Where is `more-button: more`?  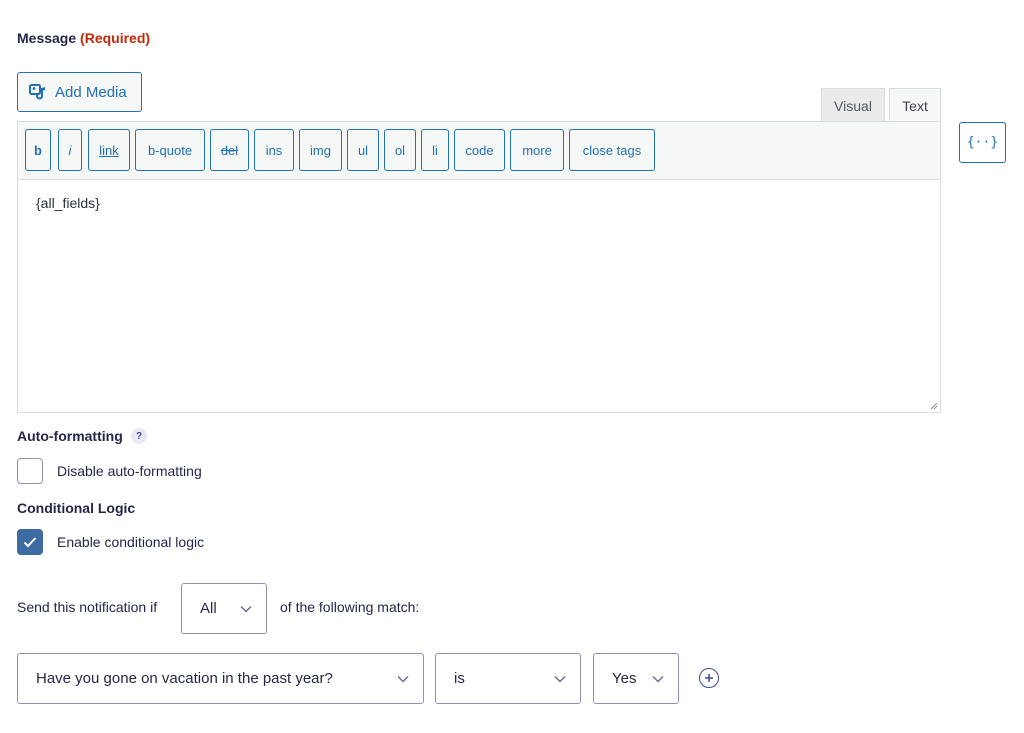
more-button: more is located at coordinates (537, 150).